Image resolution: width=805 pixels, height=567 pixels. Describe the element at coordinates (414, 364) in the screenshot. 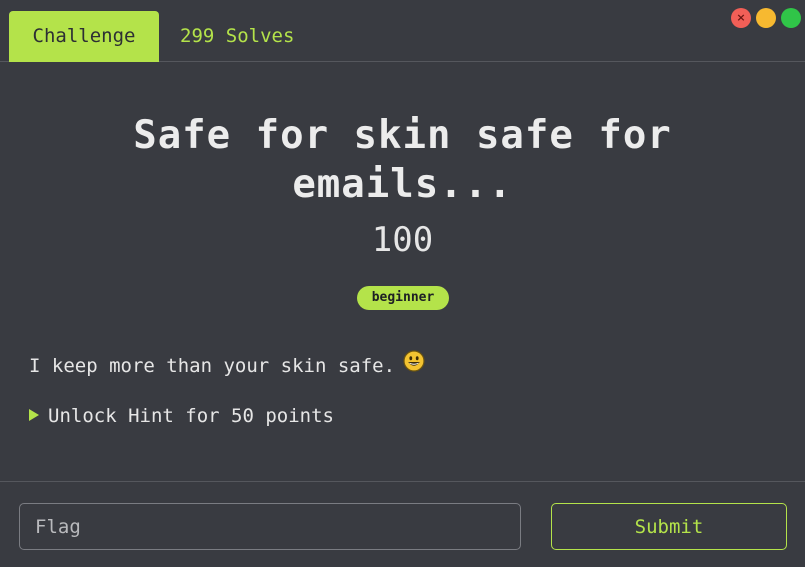

I see `grinning-face-emoji-icon` at that location.